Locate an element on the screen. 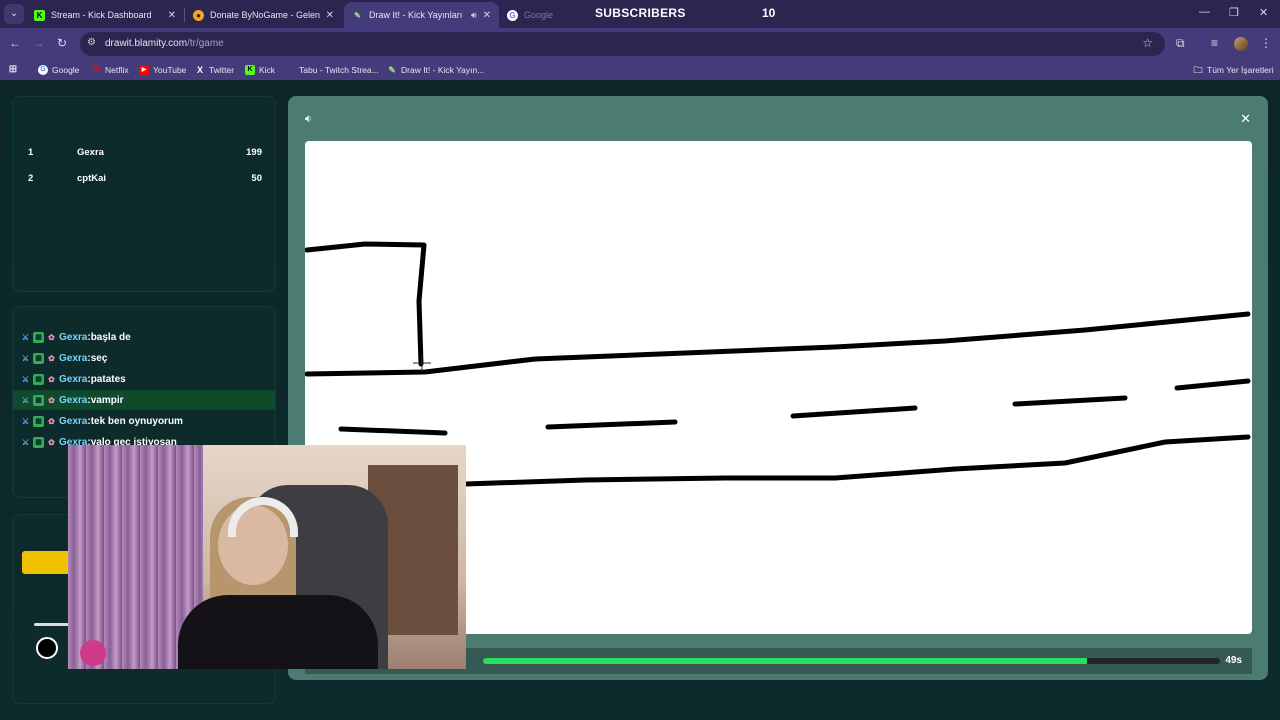 This screenshot has width=1280, height=720. bookmark-netflix: N Netflix is located at coordinates (110, 70).